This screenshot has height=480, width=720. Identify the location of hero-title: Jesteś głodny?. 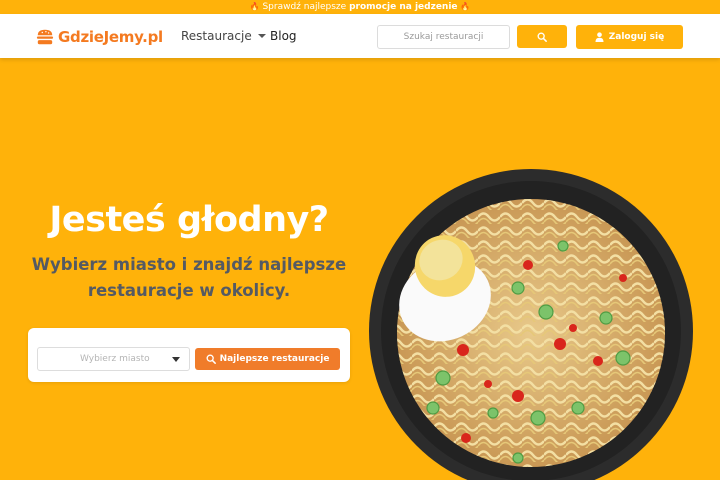
(189, 220).